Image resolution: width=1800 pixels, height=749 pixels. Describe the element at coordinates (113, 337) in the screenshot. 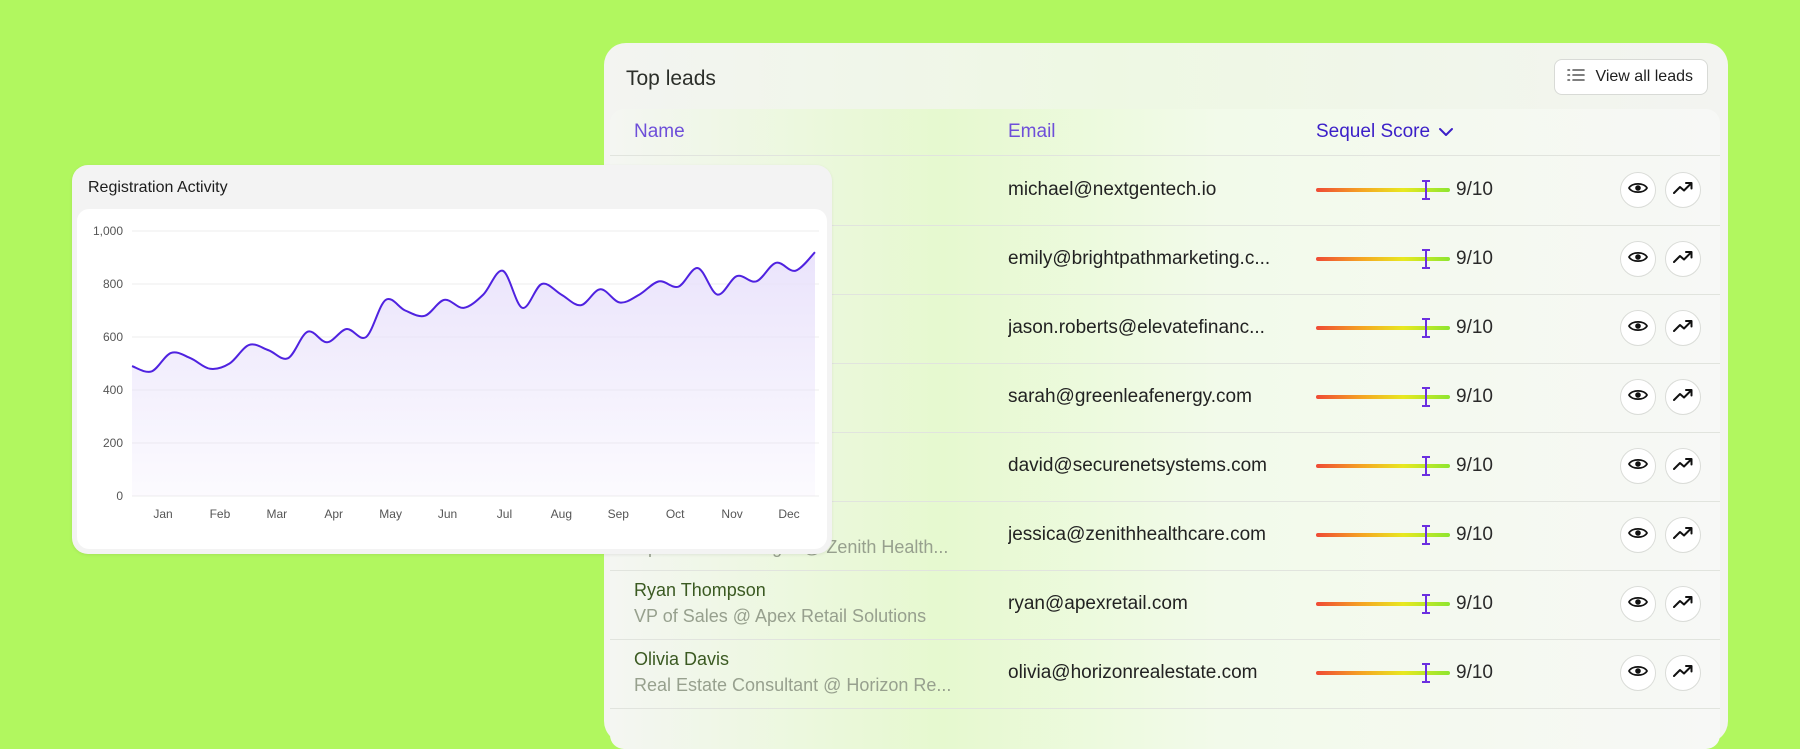

I see `y-tick-label: 600` at that location.